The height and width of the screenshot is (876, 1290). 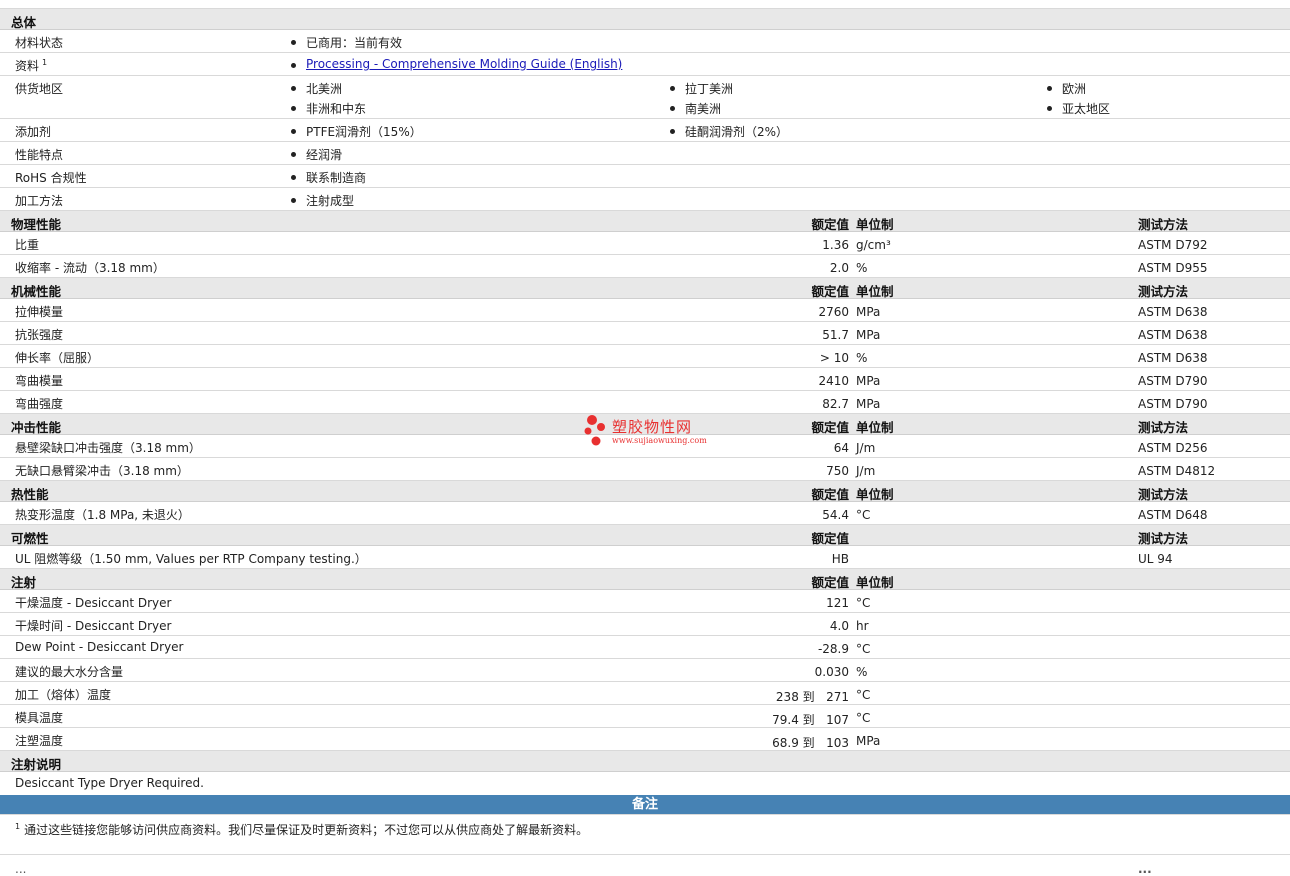 What do you see at coordinates (93, 603) in the screenshot?
I see `property-label: 干燥温度 - Desiccant Dryer` at bounding box center [93, 603].